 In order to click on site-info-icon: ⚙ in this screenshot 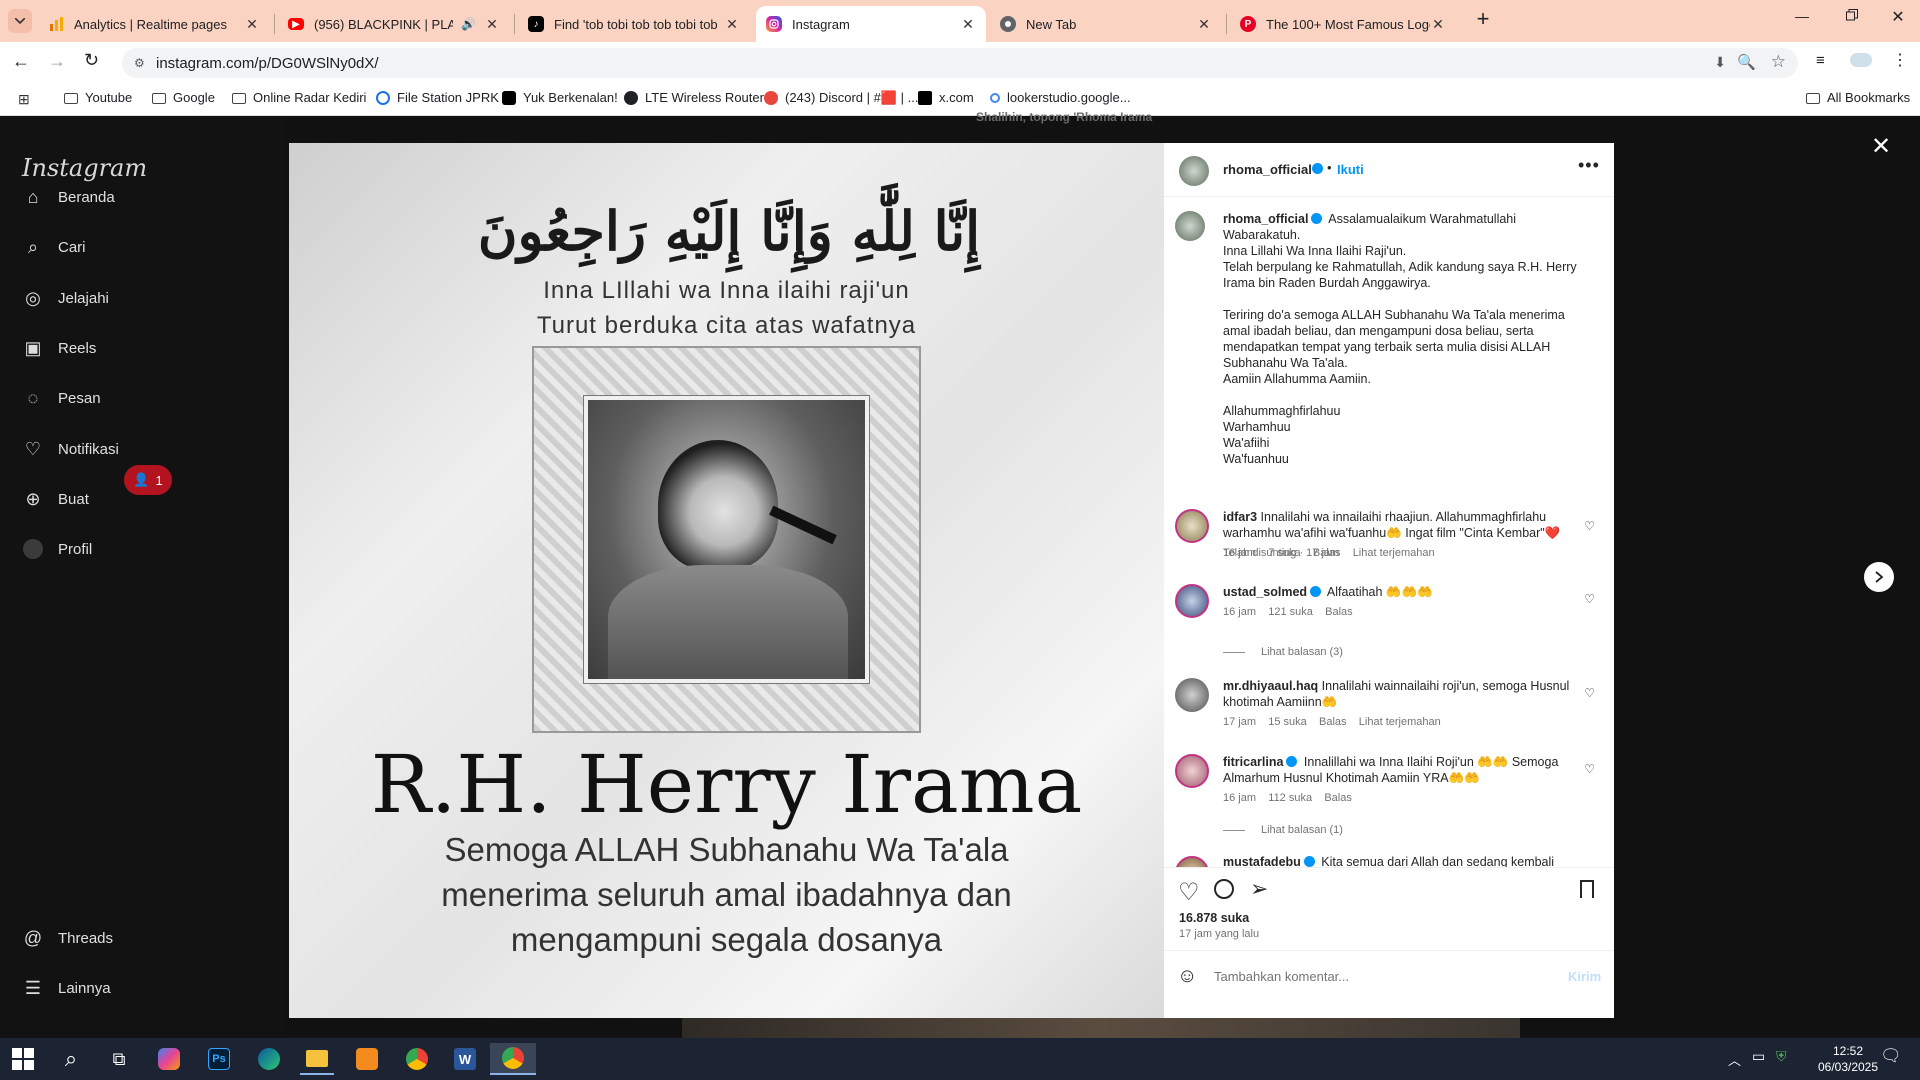, I will do `click(139, 63)`.